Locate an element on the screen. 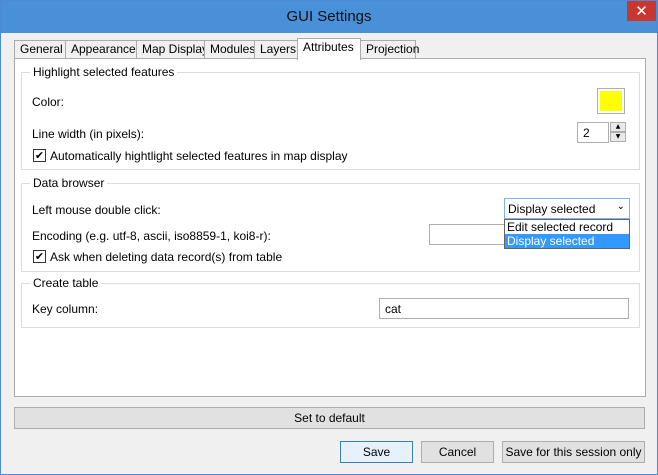 Image resolution: width=658 pixels, height=475 pixels. create-table-group: Create table Key column: cat is located at coordinates (330, 302).